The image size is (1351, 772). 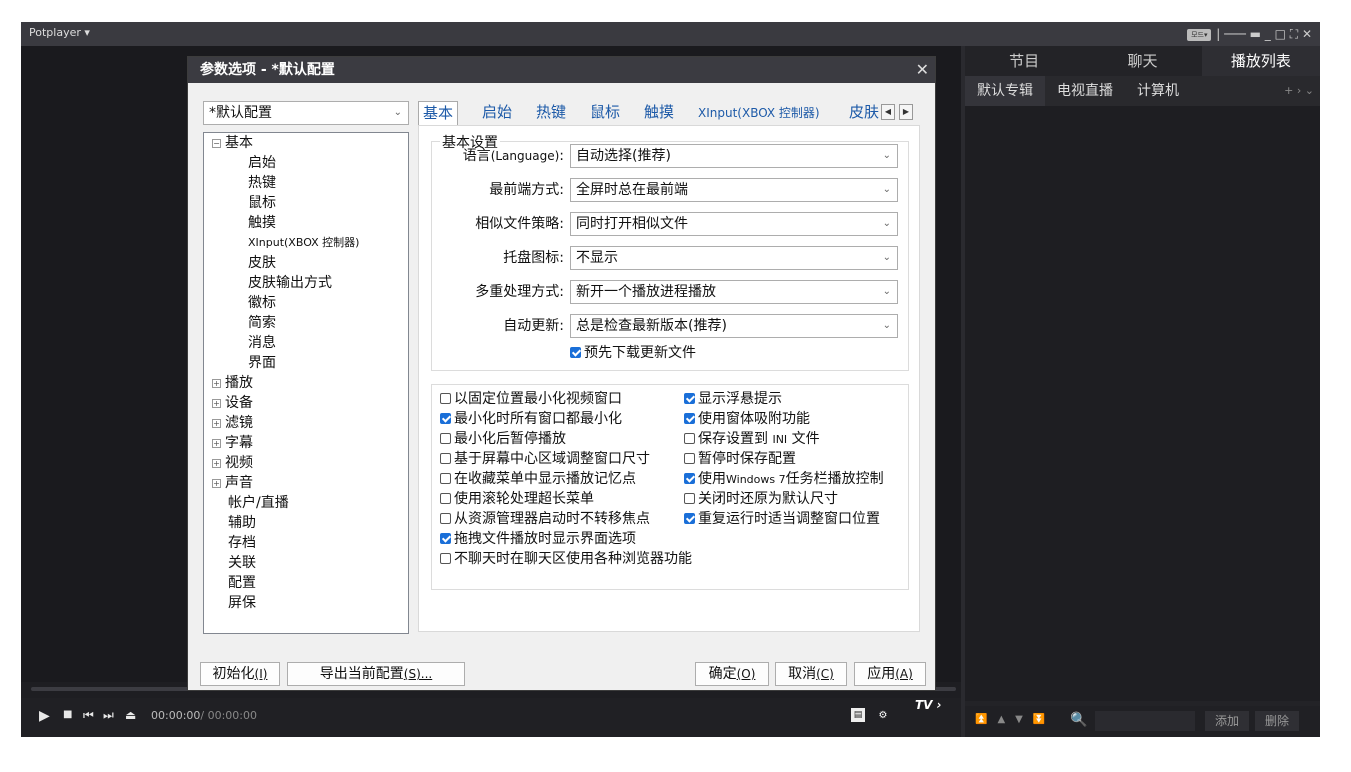 I want to click on tab-chat: 聊天, so click(x=1142, y=61).